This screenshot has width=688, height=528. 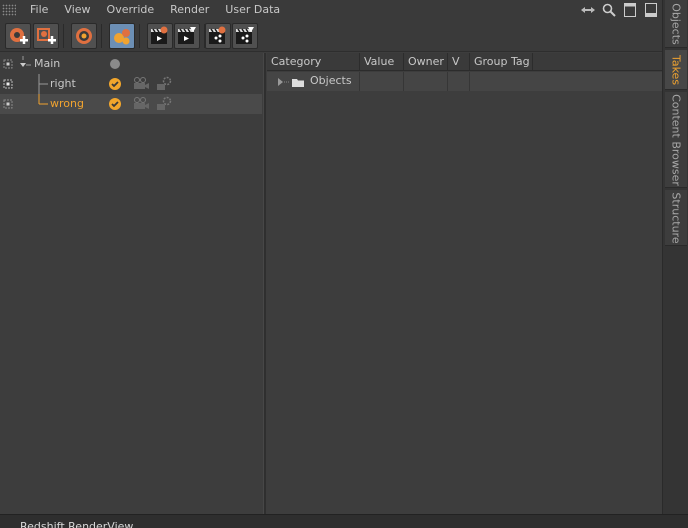 What do you see at coordinates (63, 83) in the screenshot?
I see `take-label-right: right` at bounding box center [63, 83].